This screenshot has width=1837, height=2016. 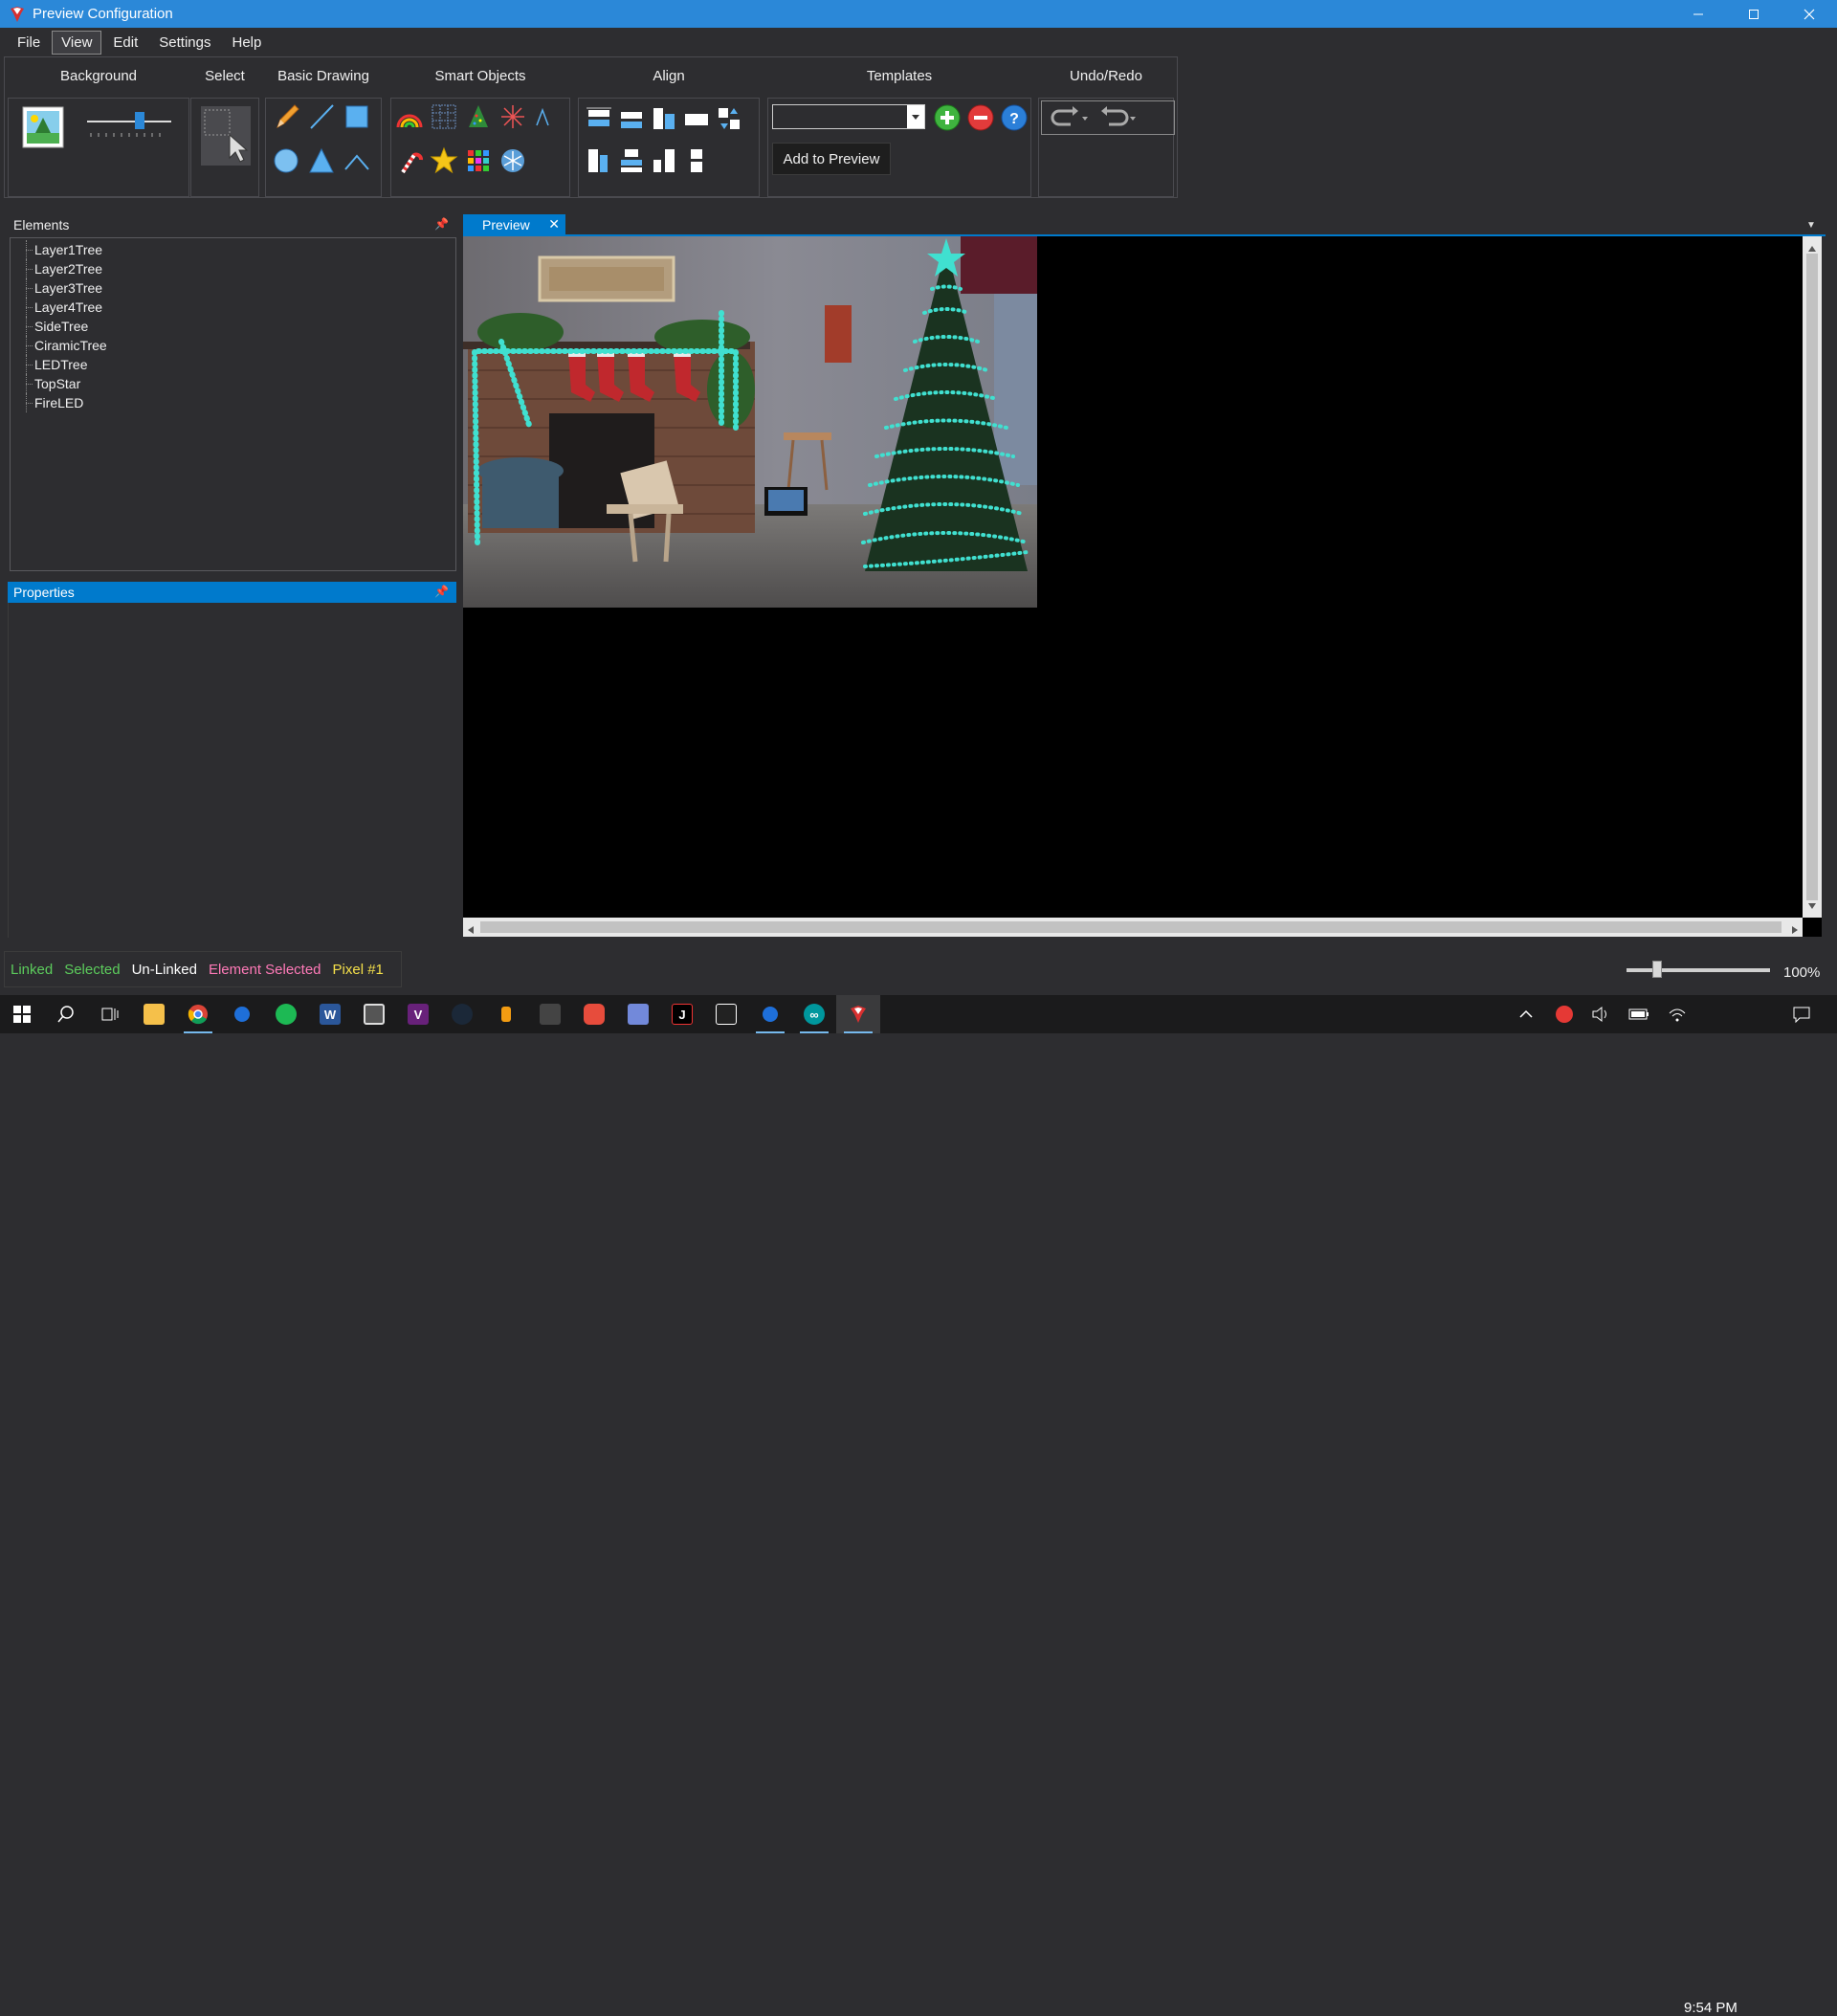 What do you see at coordinates (848, 116) in the screenshot?
I see `templates-dropdown` at bounding box center [848, 116].